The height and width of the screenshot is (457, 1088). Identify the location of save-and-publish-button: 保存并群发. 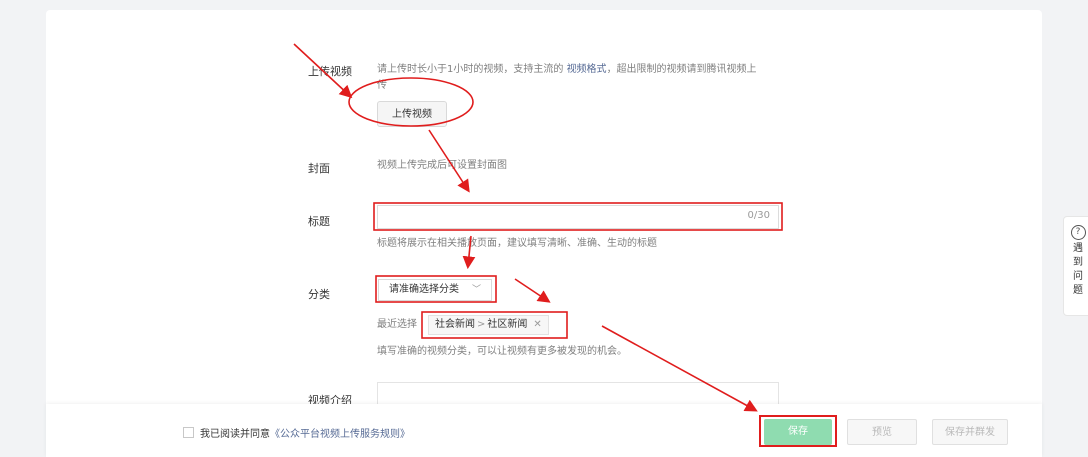
(970, 432).